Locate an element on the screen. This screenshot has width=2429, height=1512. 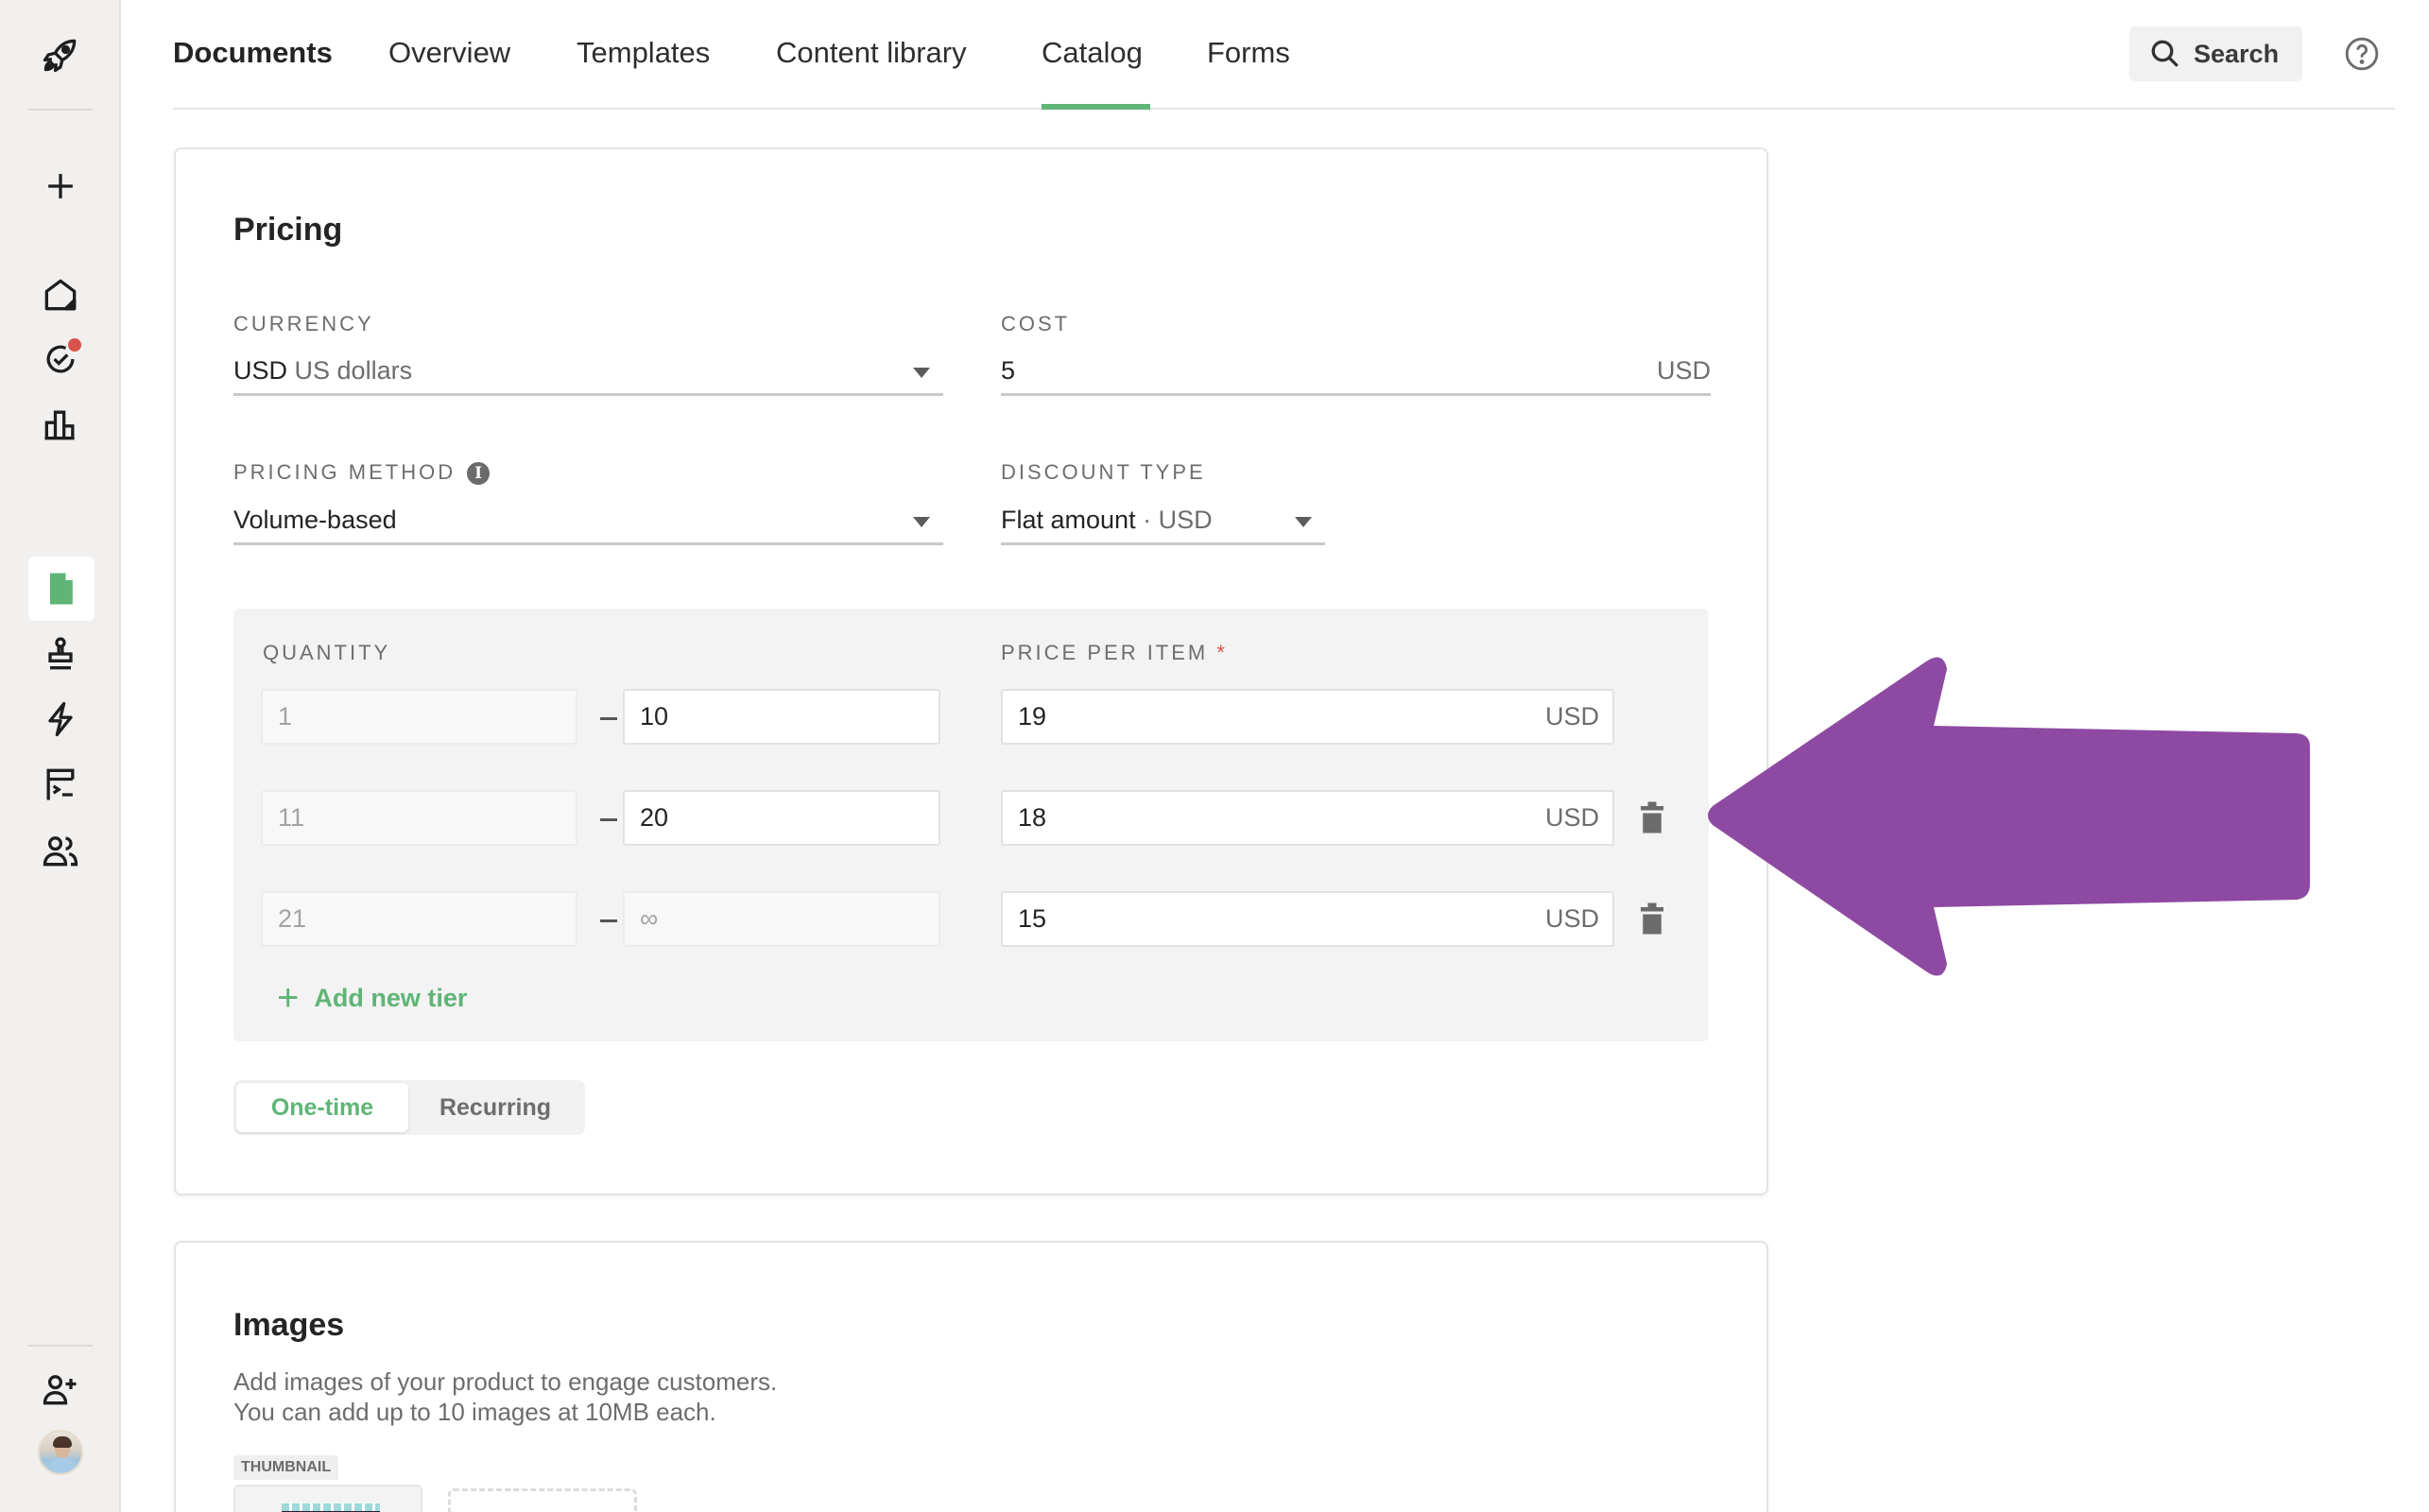
user-avatar is located at coordinates (60, 1452).